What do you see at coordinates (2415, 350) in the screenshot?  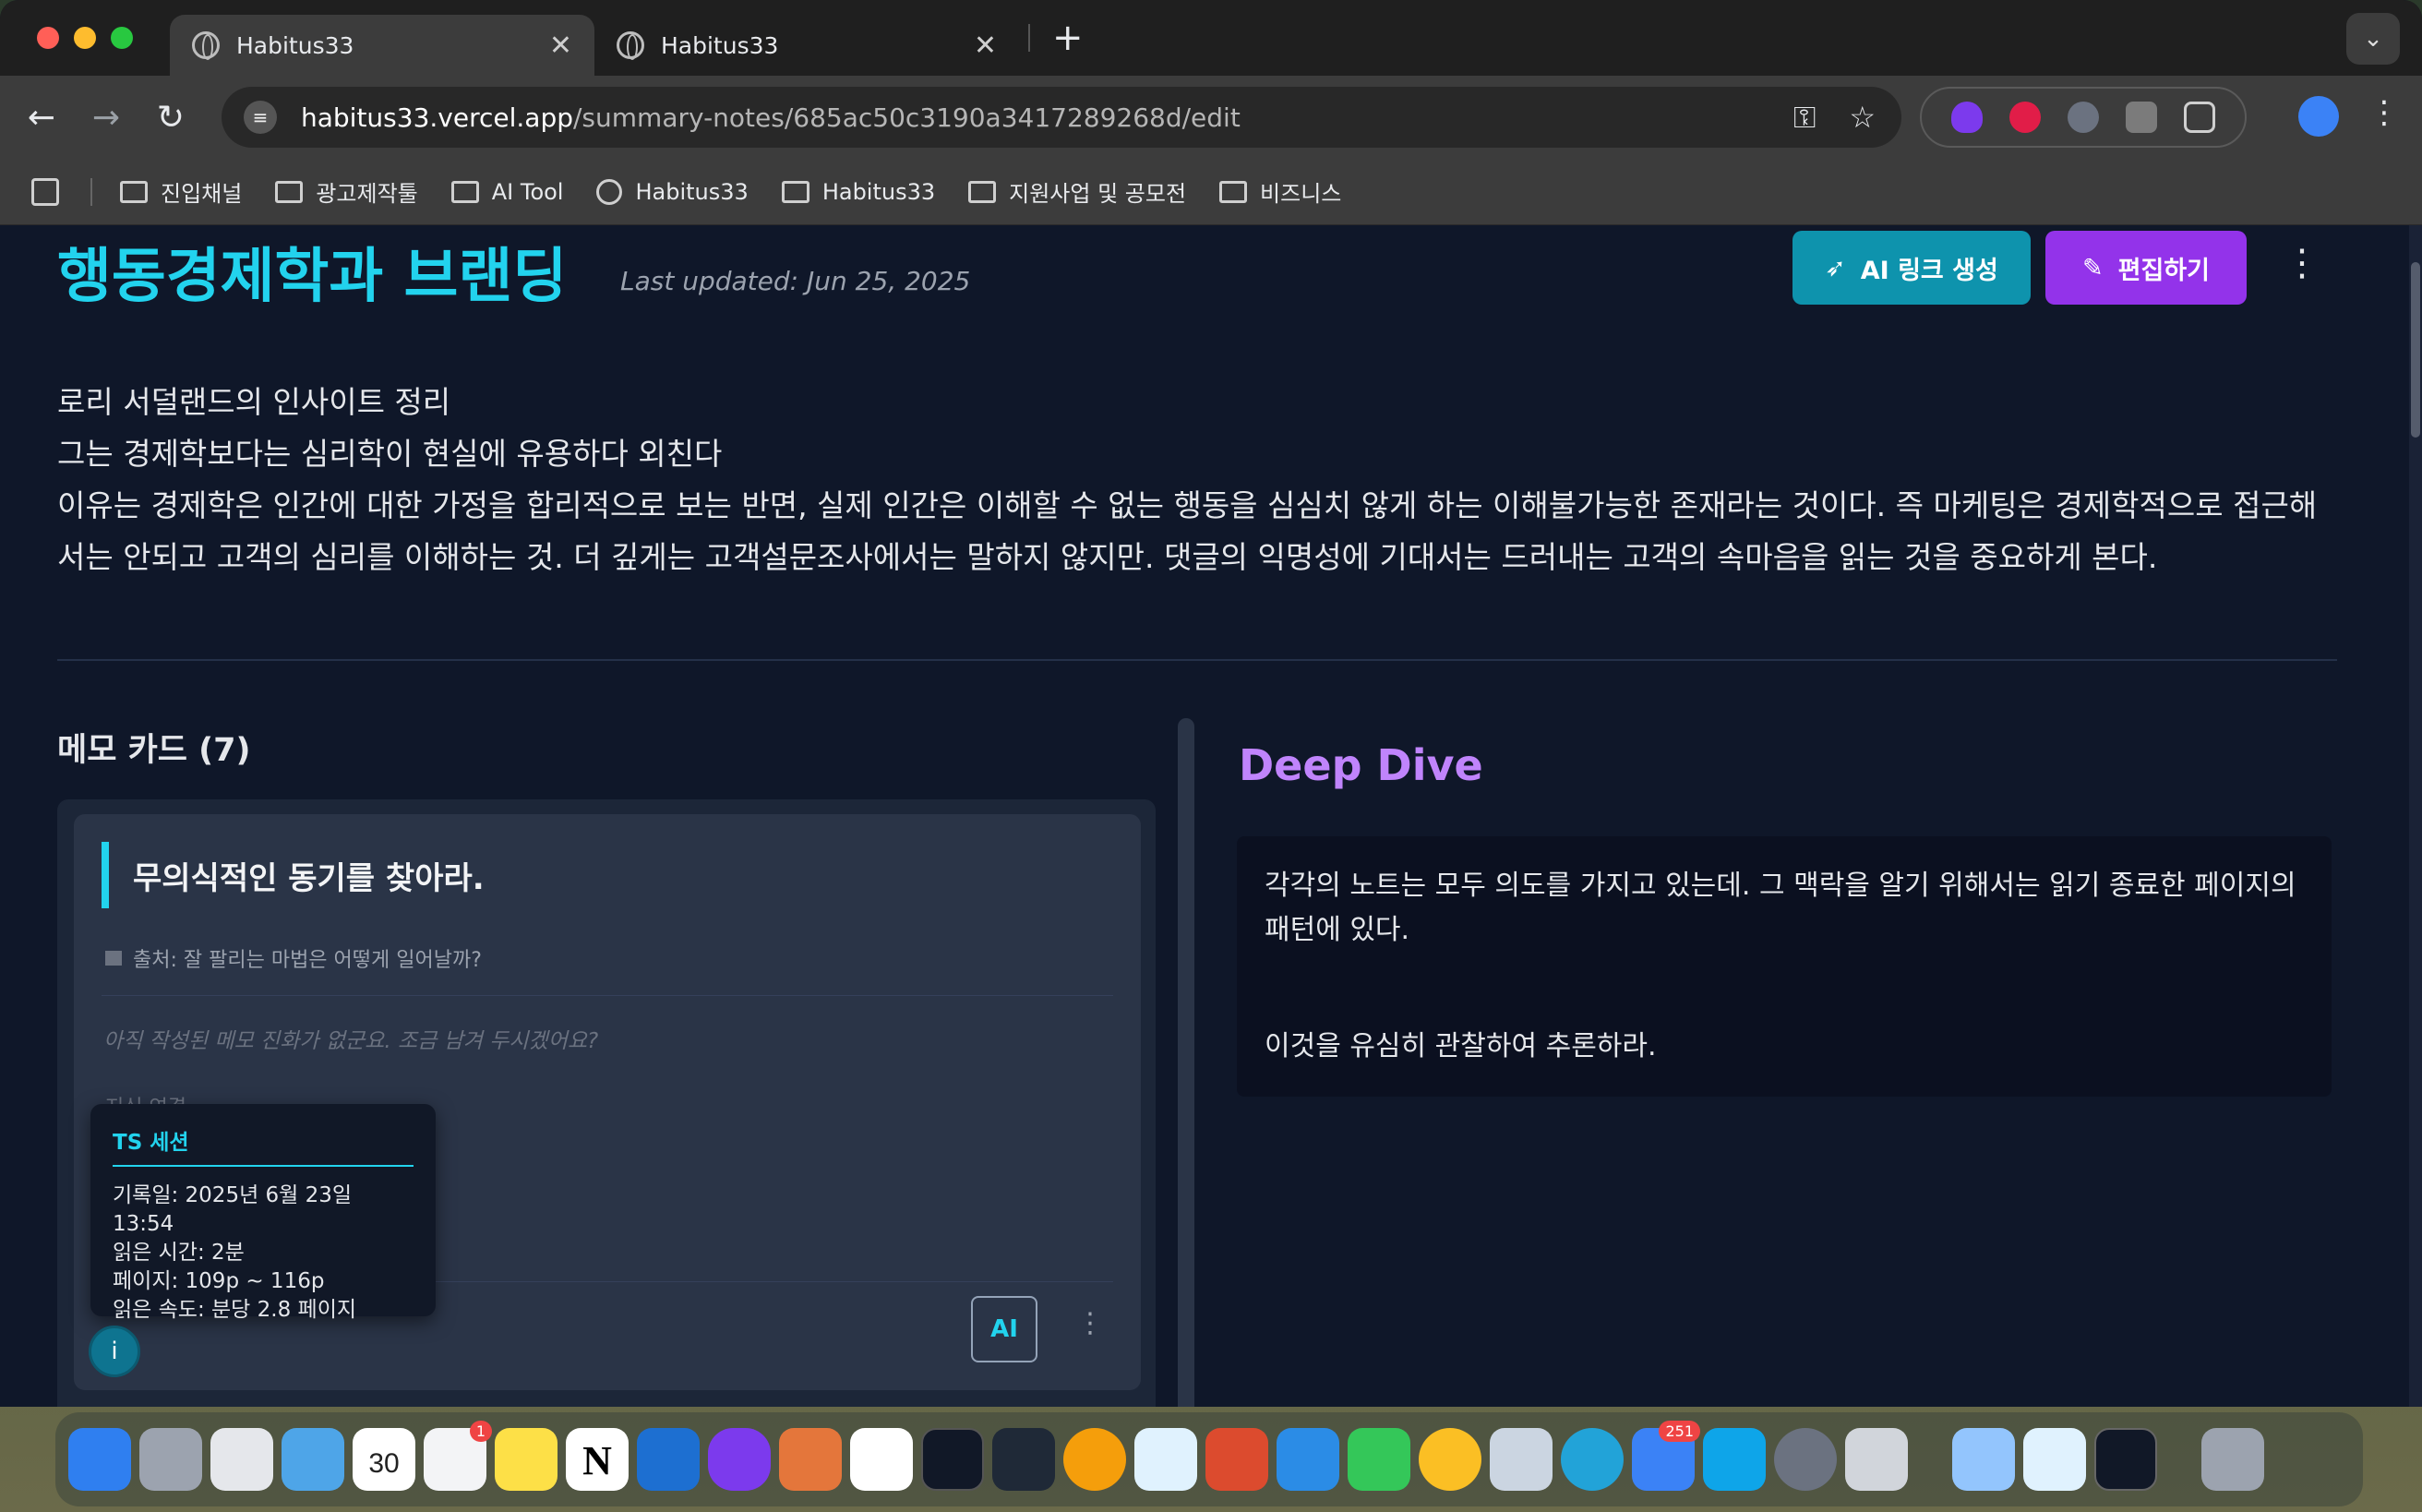 I see `scrollbar-thumb` at bounding box center [2415, 350].